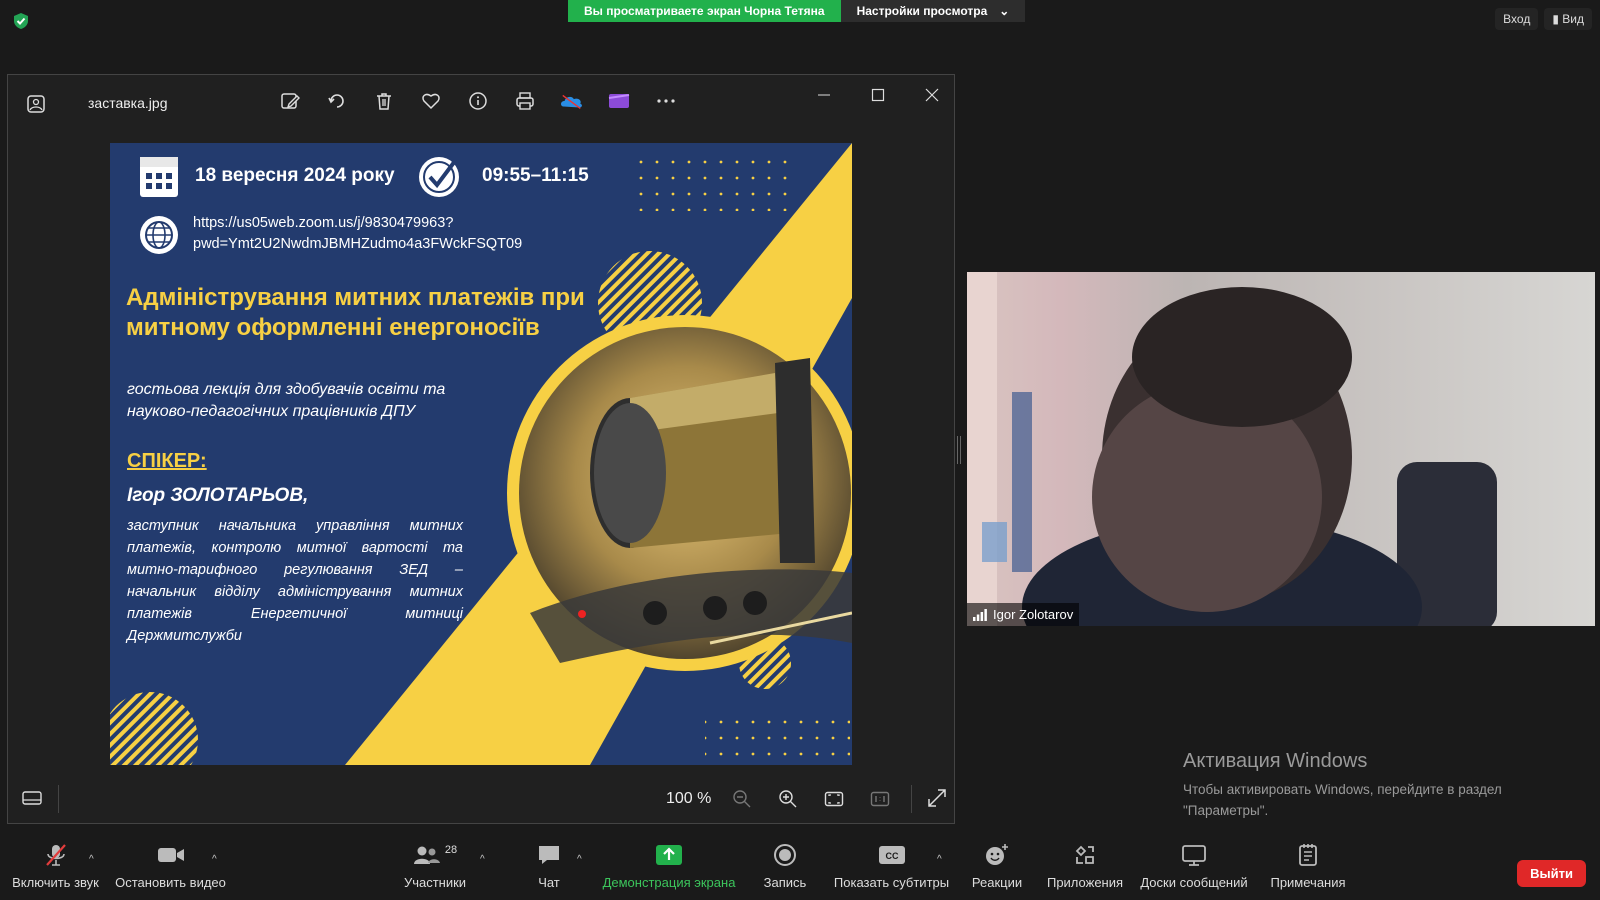  I want to click on notes-icon, so click(1308, 855).